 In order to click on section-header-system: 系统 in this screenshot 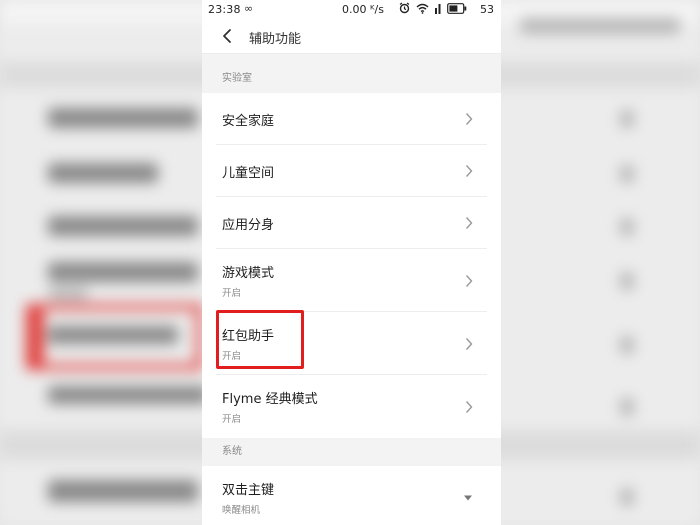, I will do `click(351, 452)`.